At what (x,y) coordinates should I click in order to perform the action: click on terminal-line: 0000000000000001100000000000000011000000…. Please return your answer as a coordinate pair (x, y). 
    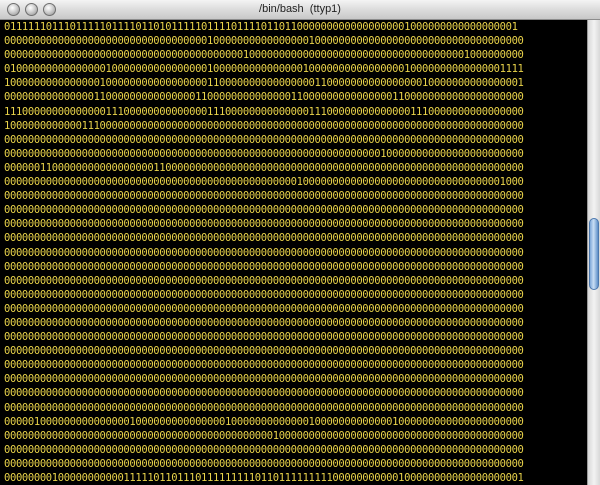
    Looking at the image, I should click on (264, 97).